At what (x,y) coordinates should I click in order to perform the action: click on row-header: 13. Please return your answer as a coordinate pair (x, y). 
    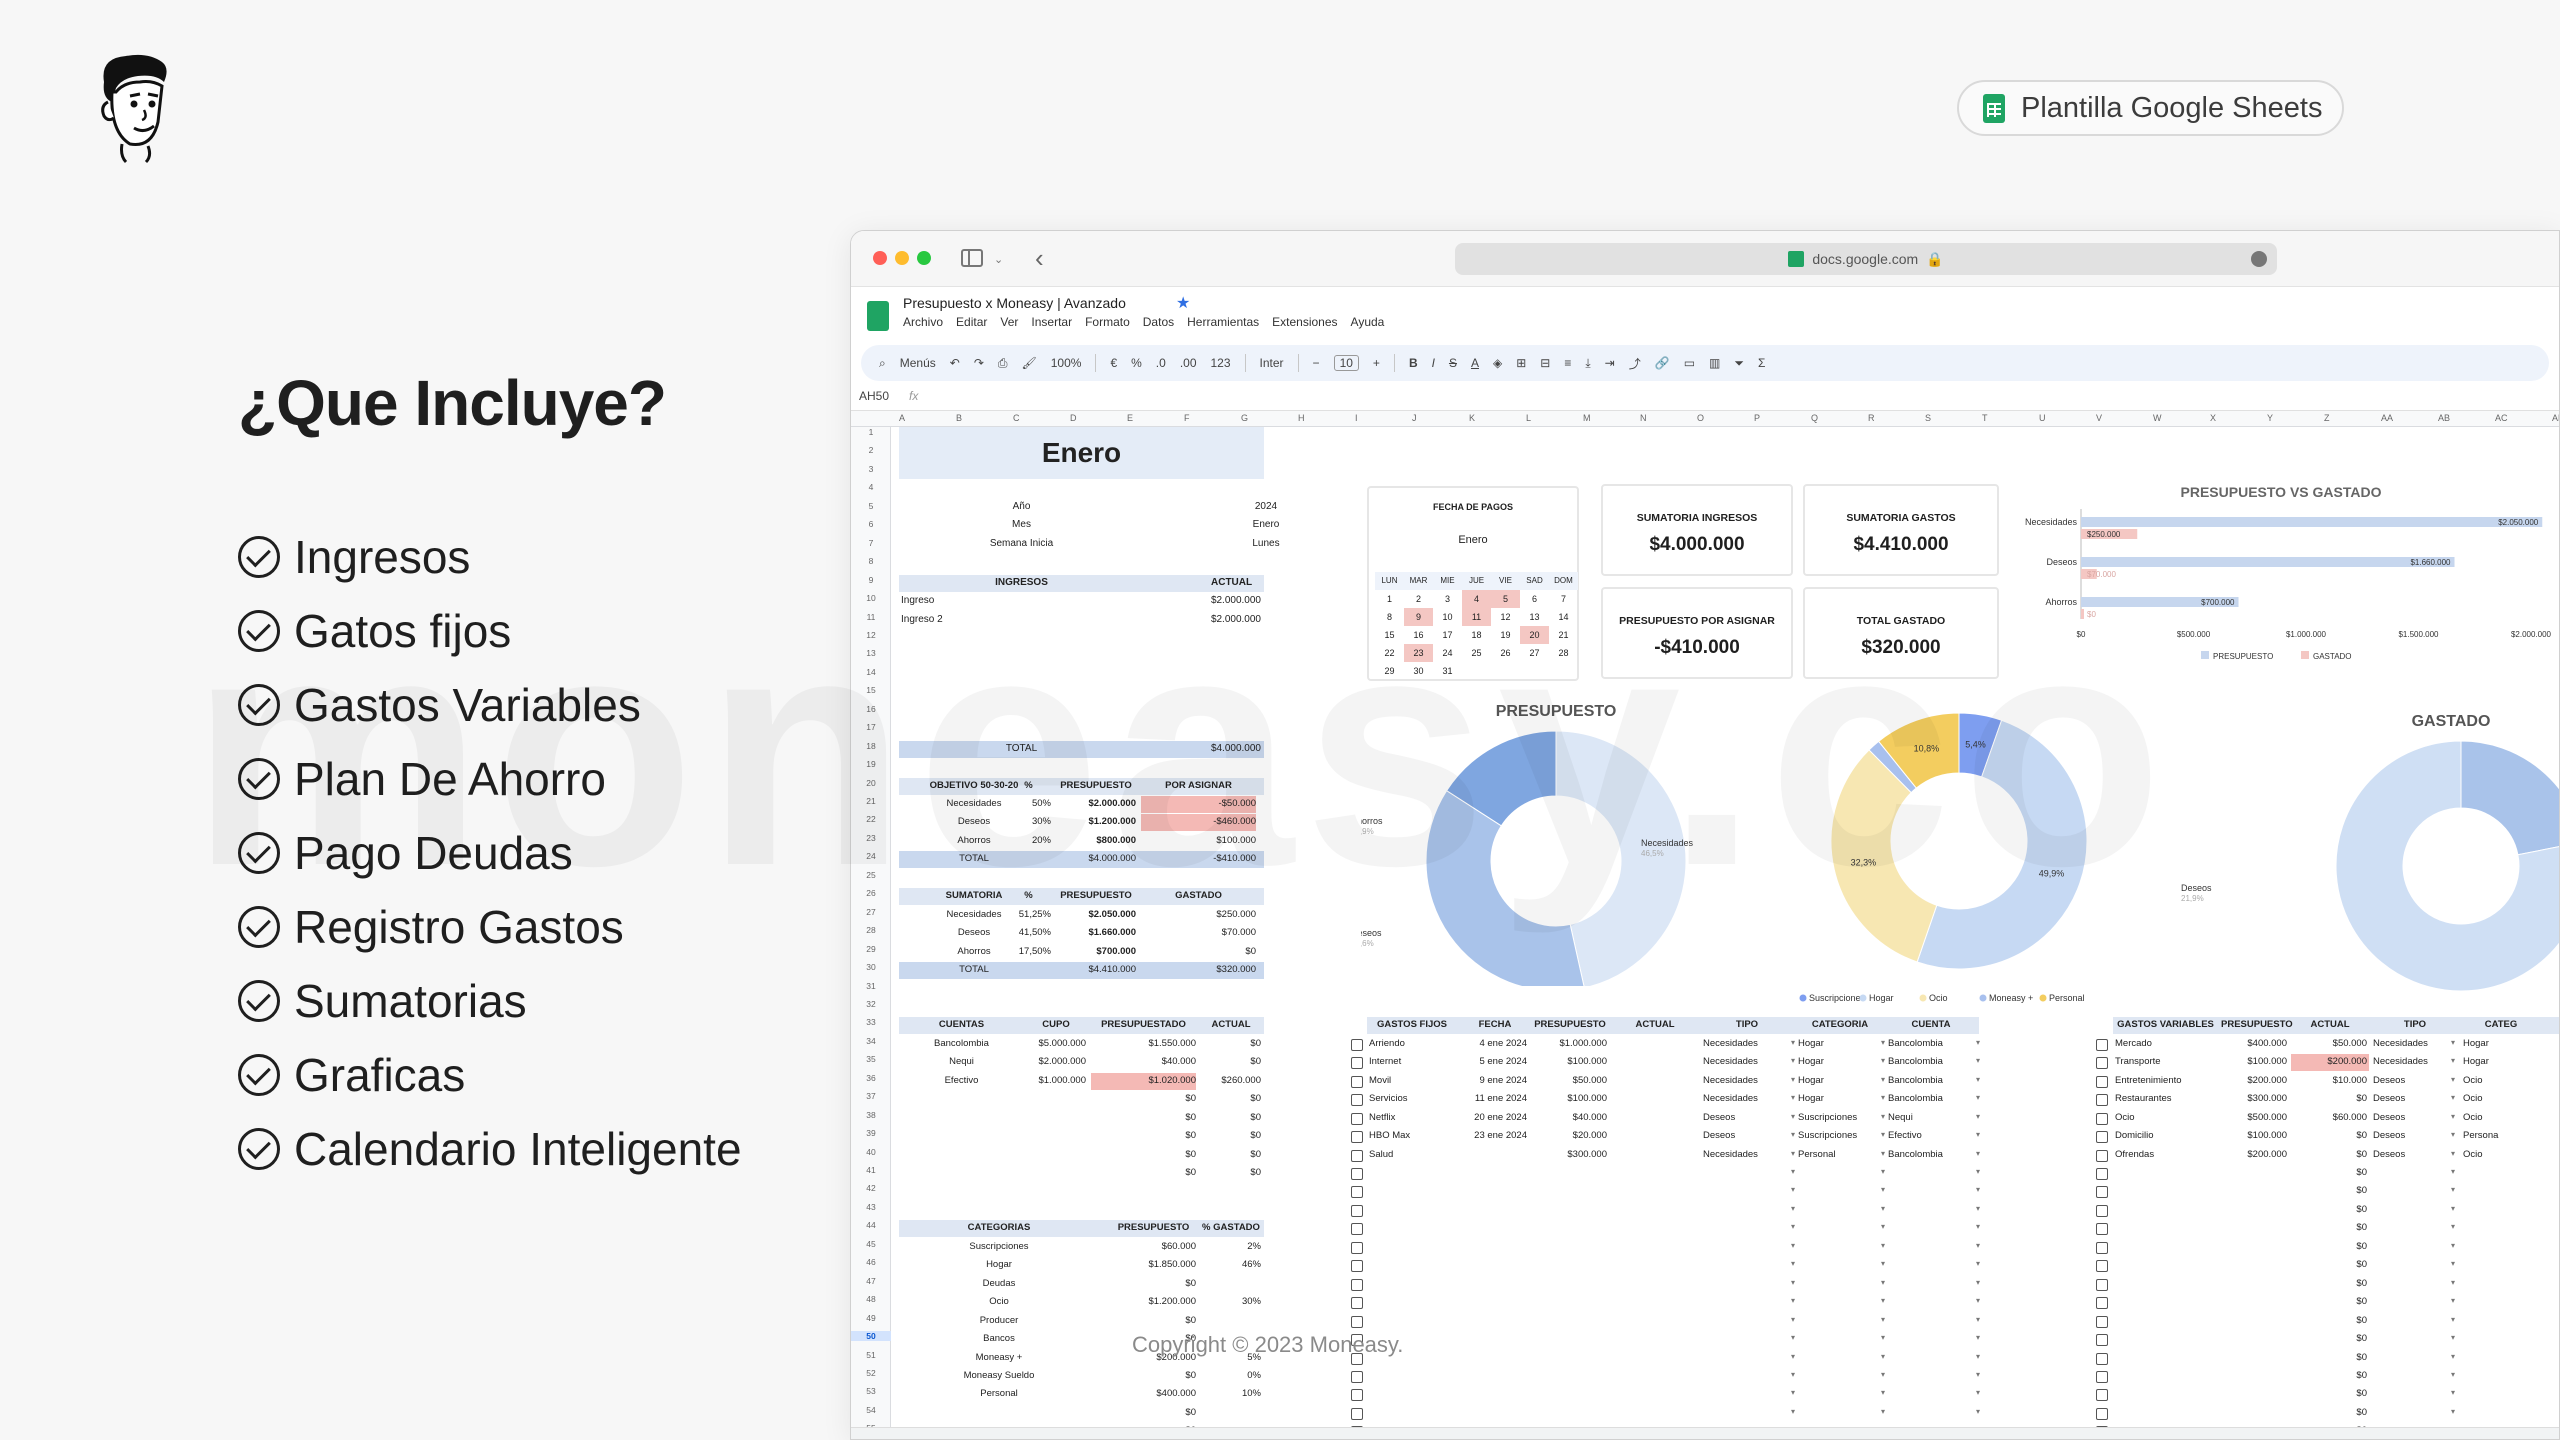
    Looking at the image, I should click on (871, 653).